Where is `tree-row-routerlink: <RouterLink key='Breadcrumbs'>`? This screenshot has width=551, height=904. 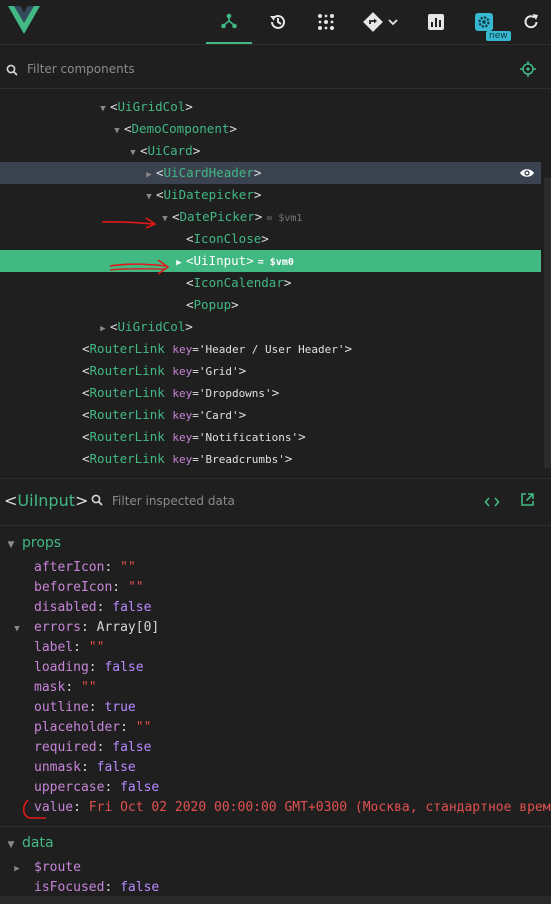
tree-row-routerlink: <RouterLink key='Breadcrumbs'> is located at coordinates (270, 459).